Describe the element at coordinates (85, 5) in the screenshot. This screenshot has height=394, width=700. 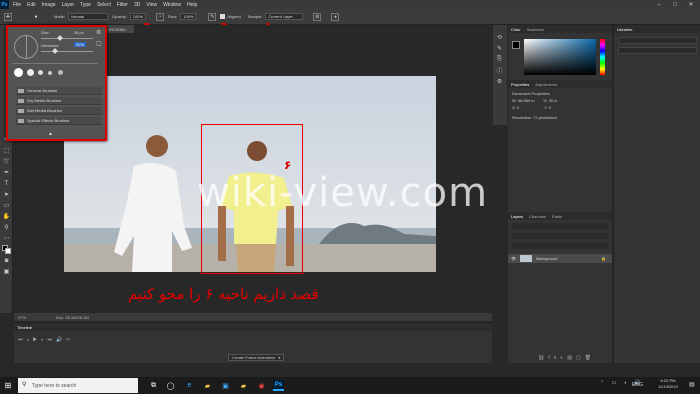
I see `menu-type: Type` at that location.